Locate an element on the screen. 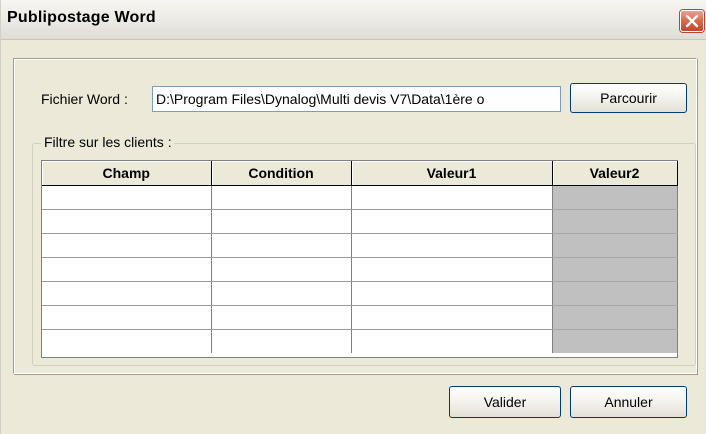 The width and height of the screenshot is (706, 434). close-icon is located at coordinates (692, 21).